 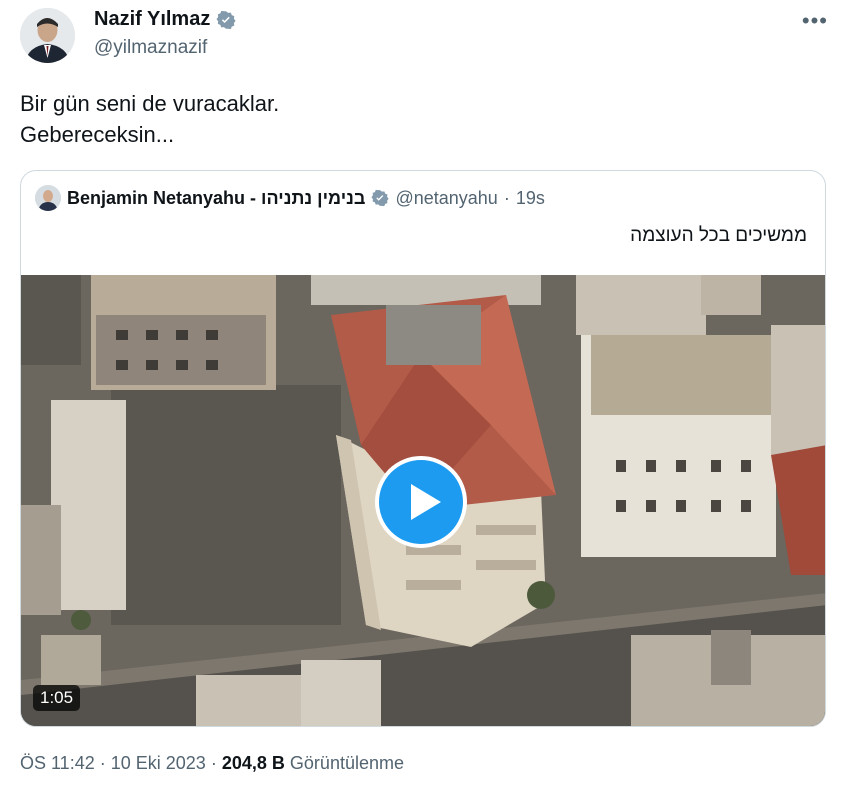 What do you see at coordinates (152, 19) in the screenshot?
I see `author-name: Nazif Yılmaz` at bounding box center [152, 19].